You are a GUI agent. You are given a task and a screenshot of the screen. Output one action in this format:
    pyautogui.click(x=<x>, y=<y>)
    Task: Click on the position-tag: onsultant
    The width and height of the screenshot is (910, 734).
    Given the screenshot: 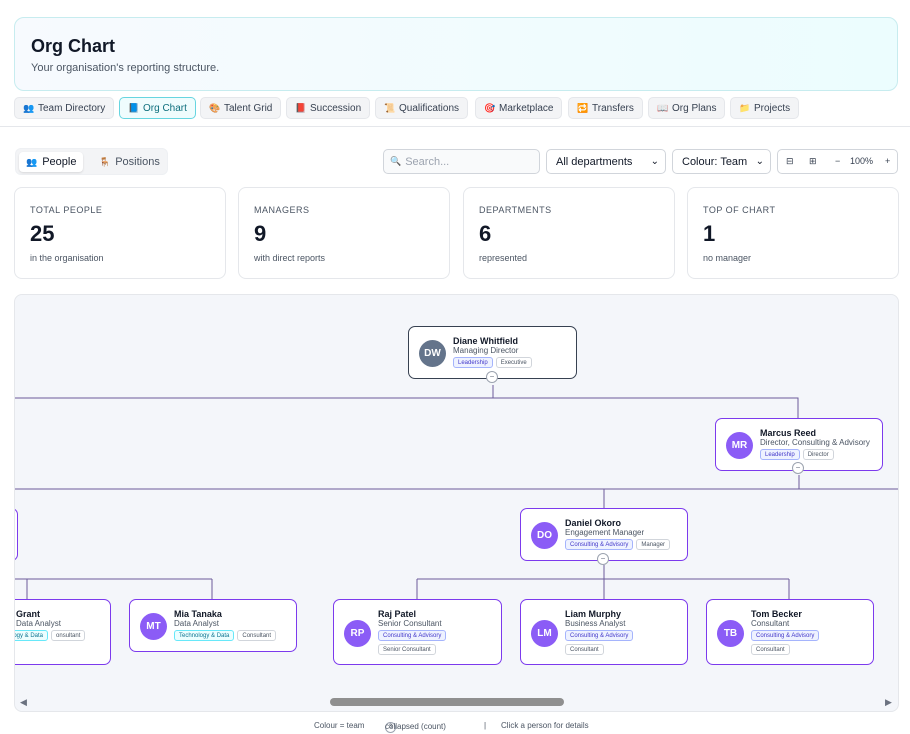 What is the action you would take?
    pyautogui.click(x=68, y=635)
    